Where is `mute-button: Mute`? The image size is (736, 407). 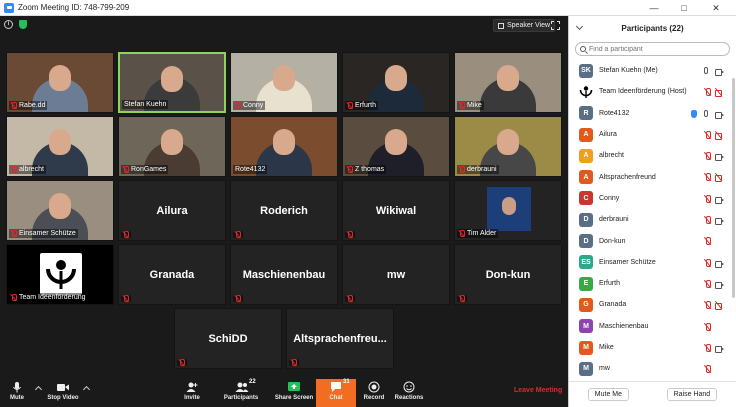
mute-button: Mute is located at coordinates (17, 394).